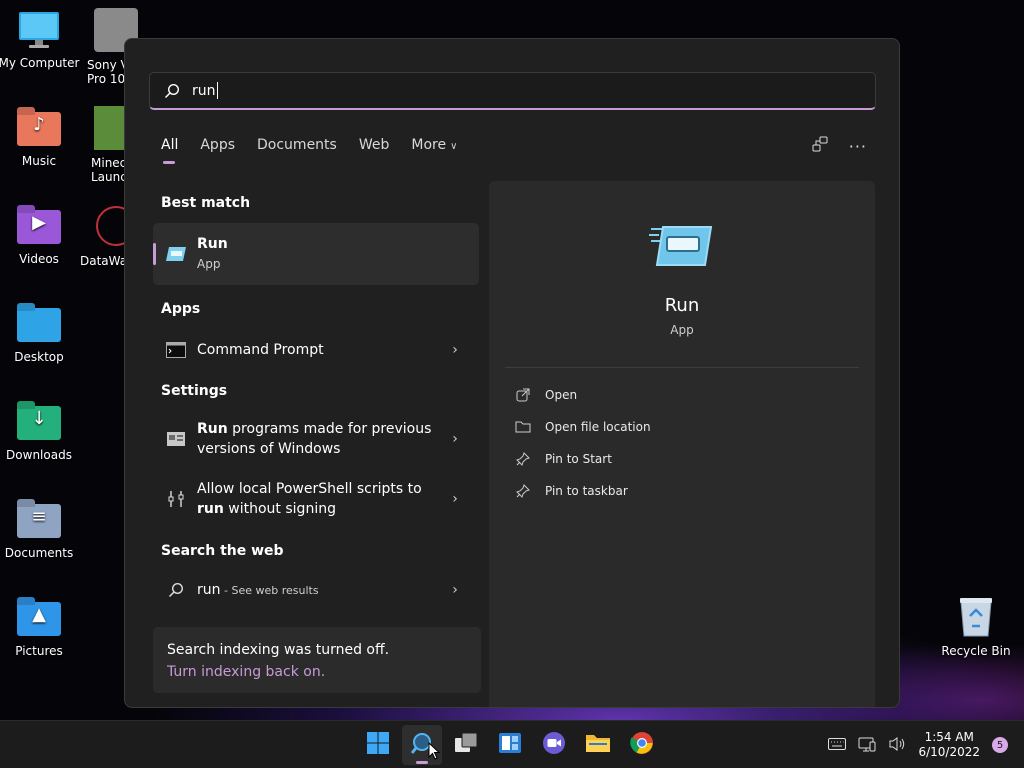 The width and height of the screenshot is (1024, 768). I want to click on tab-web: Web, so click(374, 145).